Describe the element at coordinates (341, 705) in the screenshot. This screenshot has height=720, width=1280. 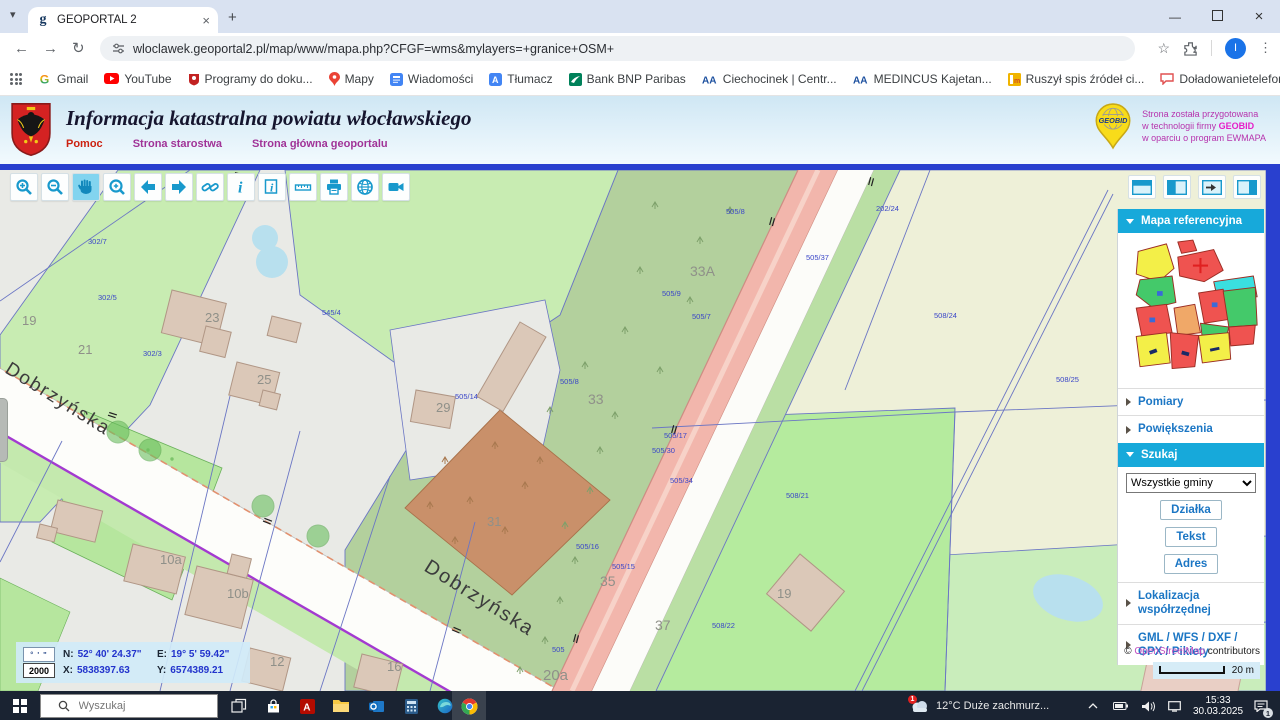
I see `file-explorer-icon` at that location.